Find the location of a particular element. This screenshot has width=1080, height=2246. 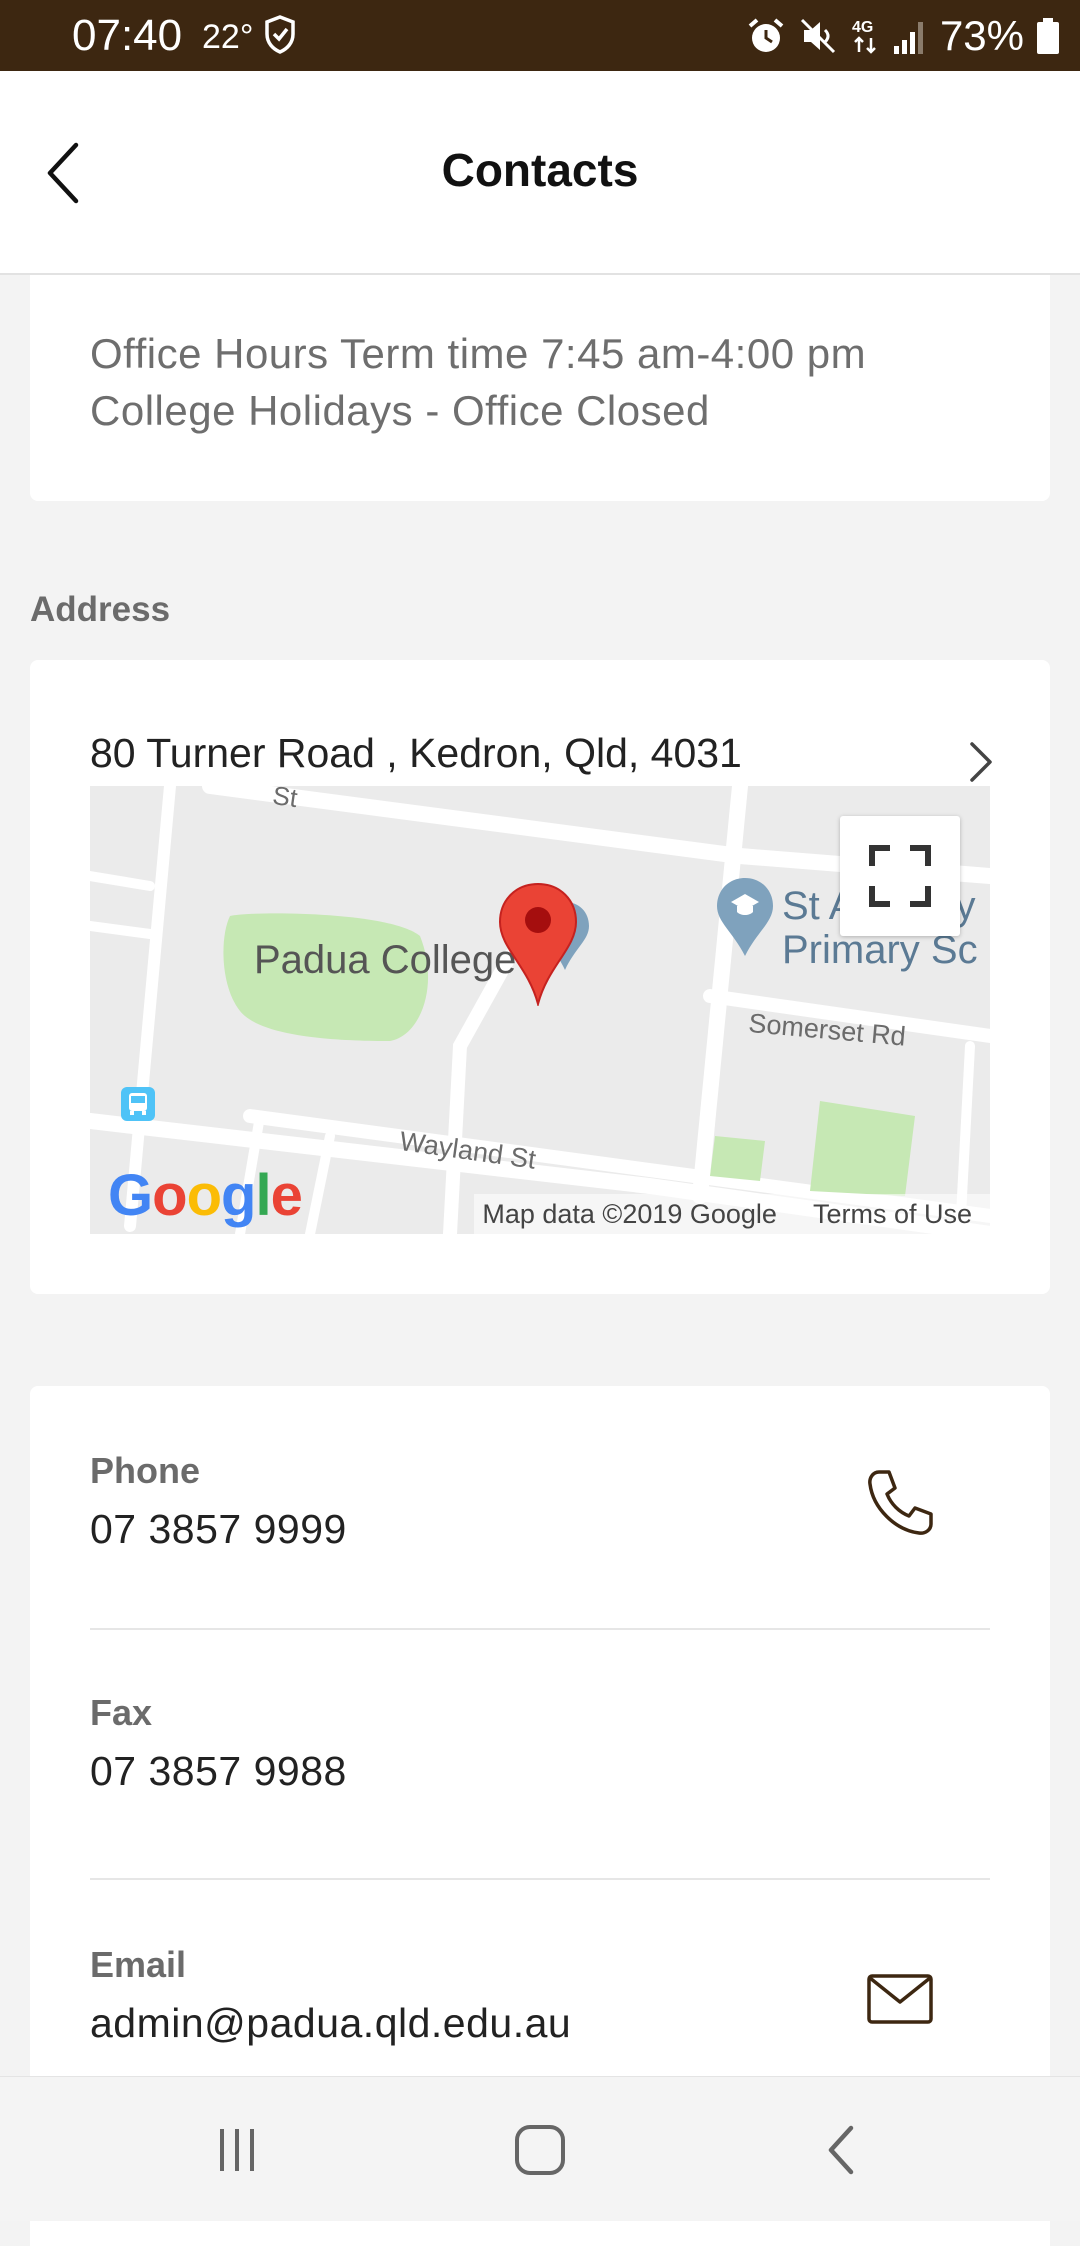

home-button is located at coordinates (540, 2150).